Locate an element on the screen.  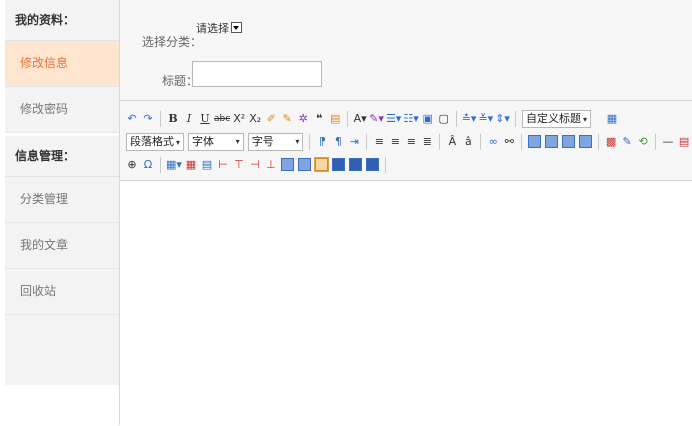
delete-col-icon: ⊥ is located at coordinates (271, 165).